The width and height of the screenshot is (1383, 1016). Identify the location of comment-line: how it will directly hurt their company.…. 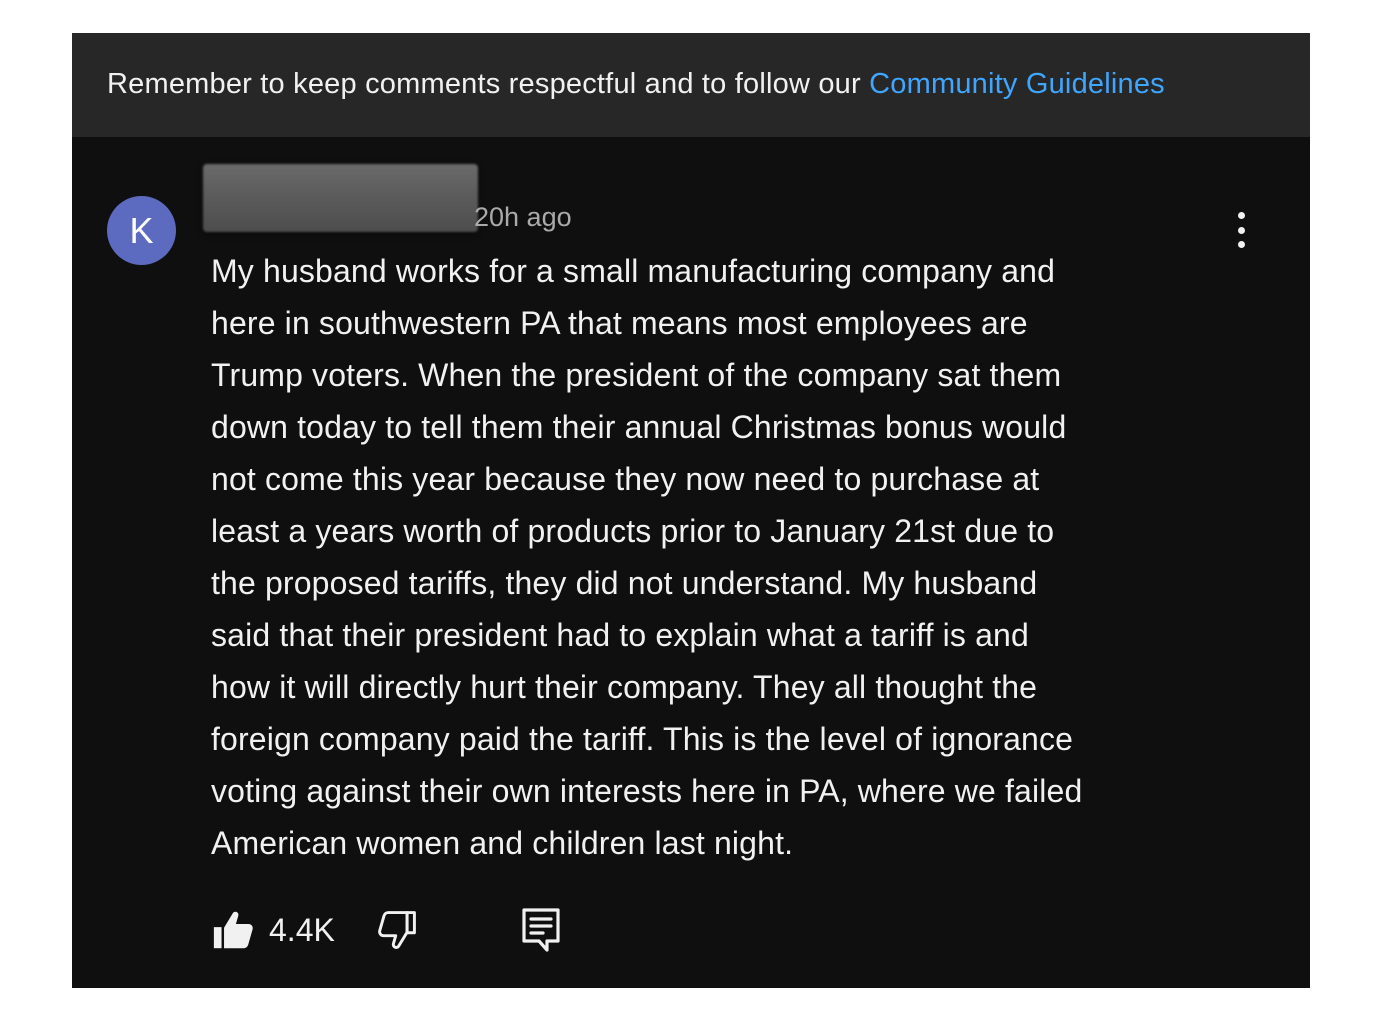
(624, 687).